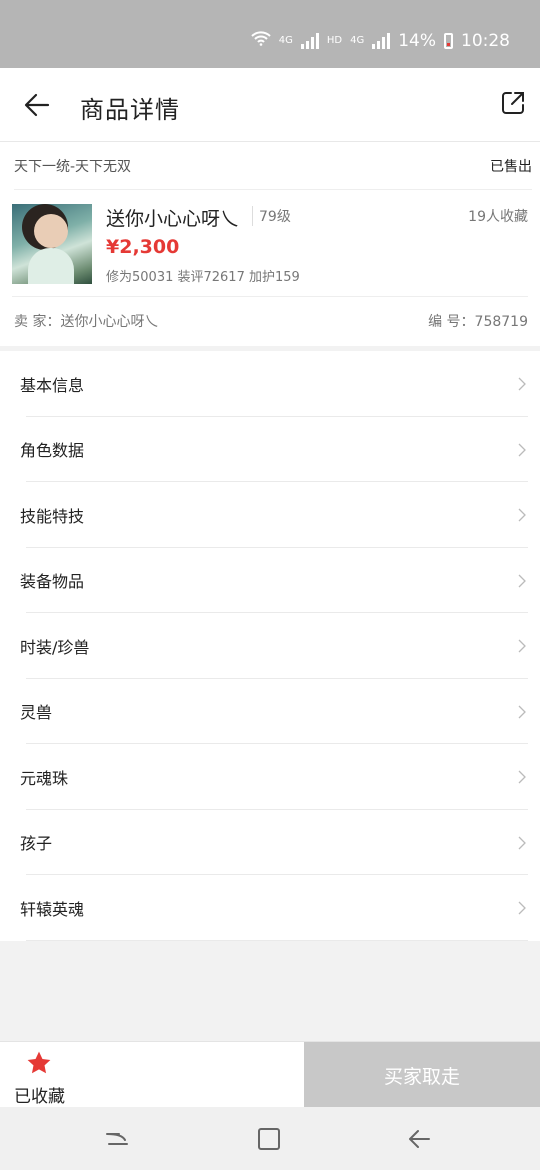 Image resolution: width=540 pixels, height=1170 pixels. What do you see at coordinates (117, 1139) in the screenshot?
I see `recent-apps-icon` at bounding box center [117, 1139].